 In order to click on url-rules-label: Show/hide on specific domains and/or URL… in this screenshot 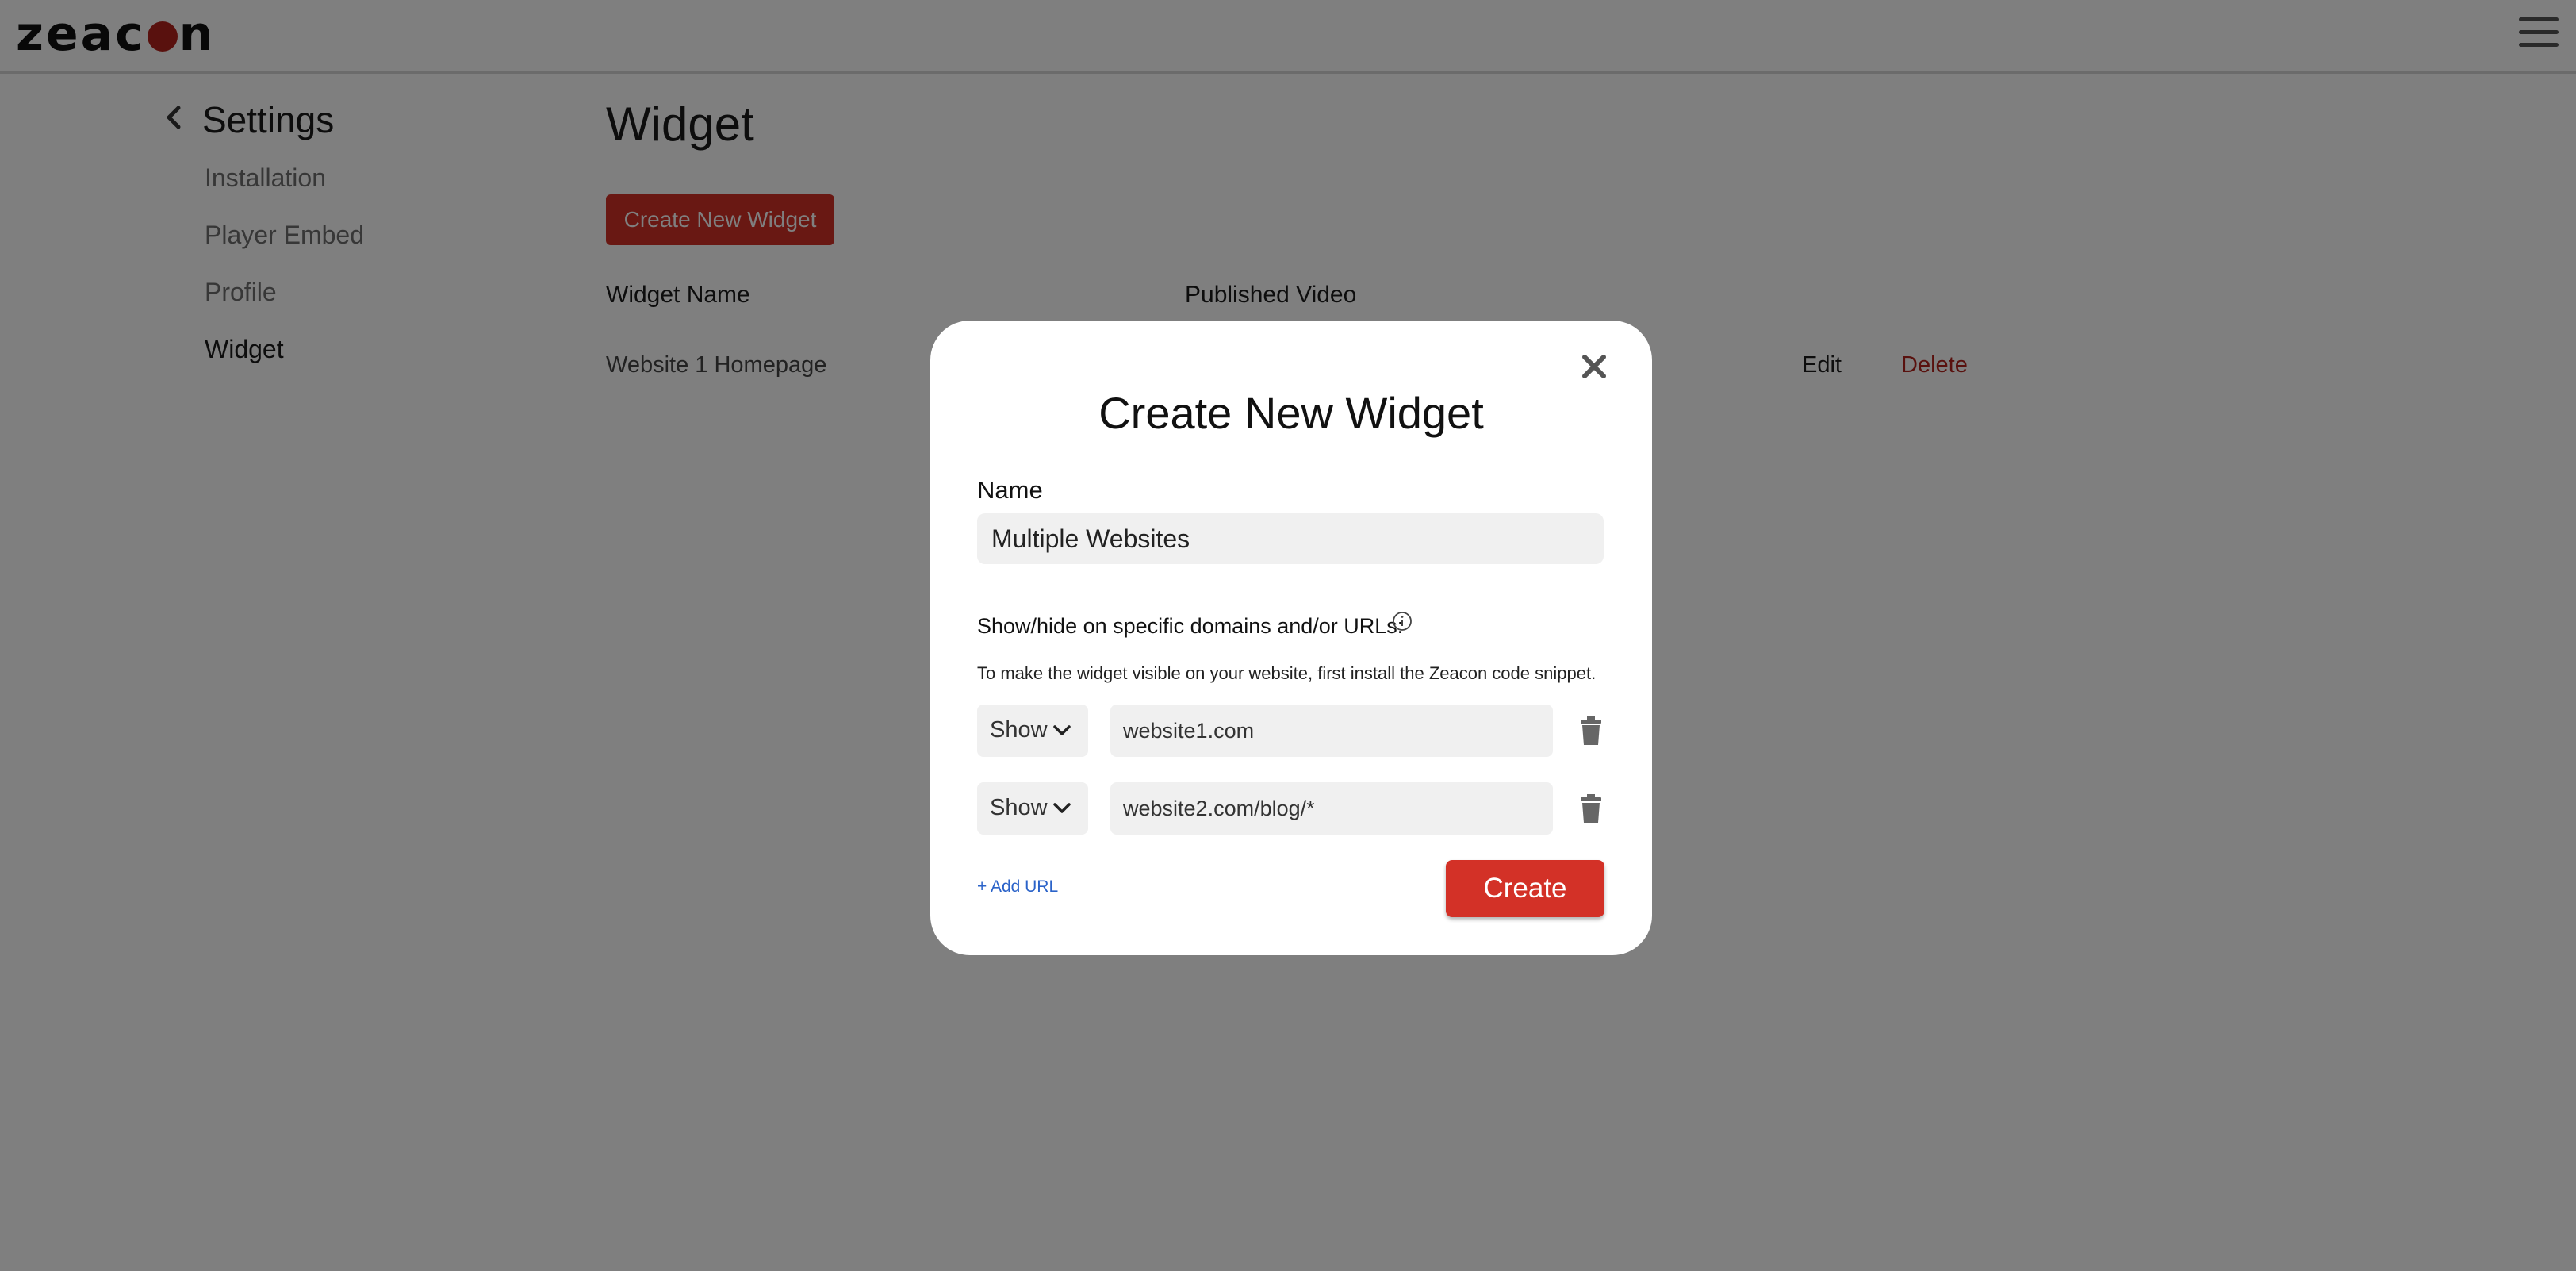, I will do `click(1191, 626)`.